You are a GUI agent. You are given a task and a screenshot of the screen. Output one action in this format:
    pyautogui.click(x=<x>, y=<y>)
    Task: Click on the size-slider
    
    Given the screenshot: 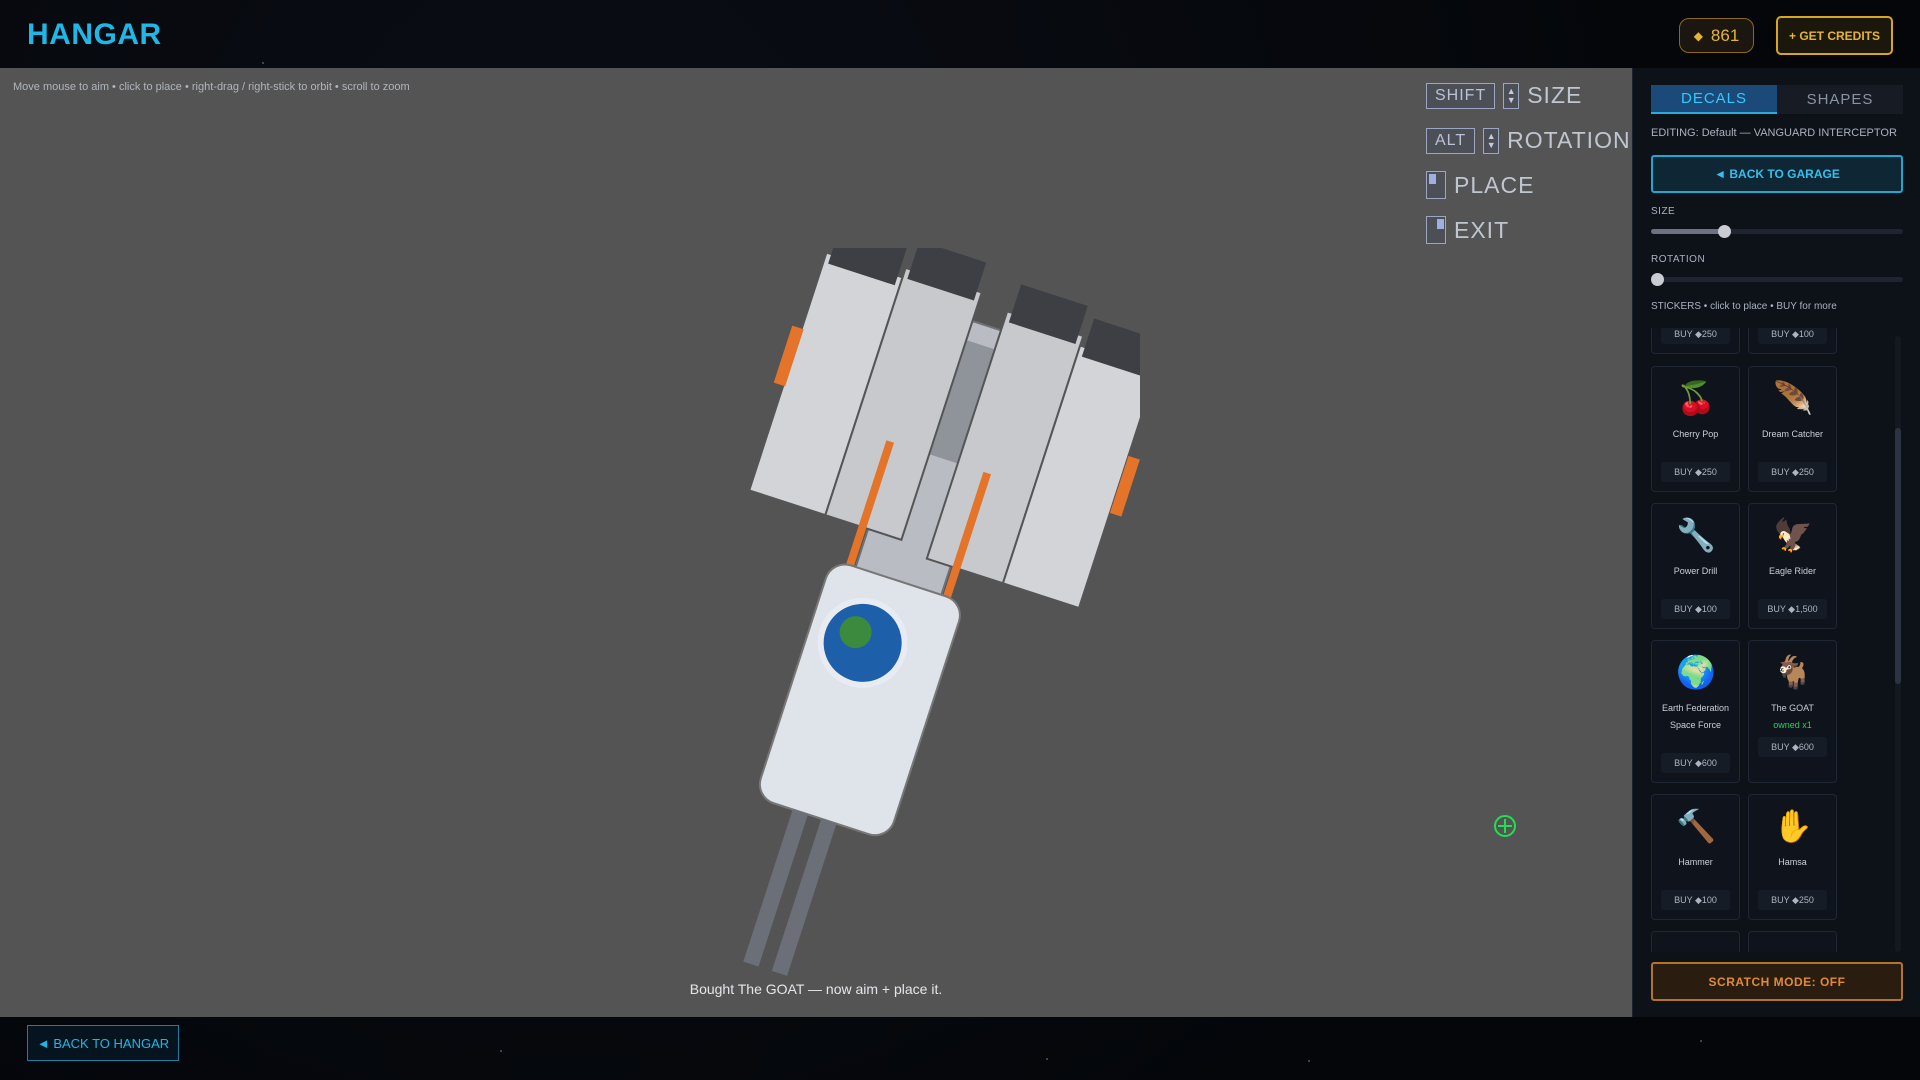 What is the action you would take?
    pyautogui.click(x=1777, y=231)
    